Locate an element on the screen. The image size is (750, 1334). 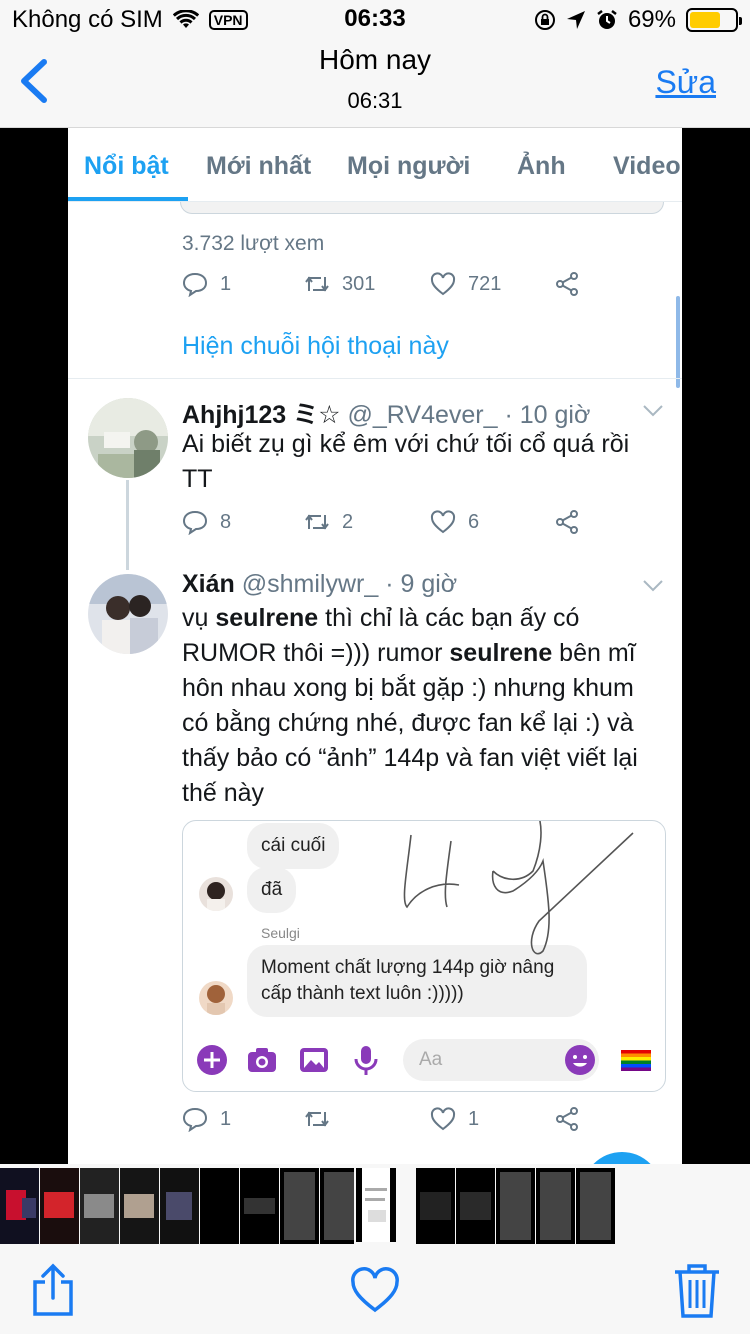
thumbnail-strip is located at coordinates (375, 1205).